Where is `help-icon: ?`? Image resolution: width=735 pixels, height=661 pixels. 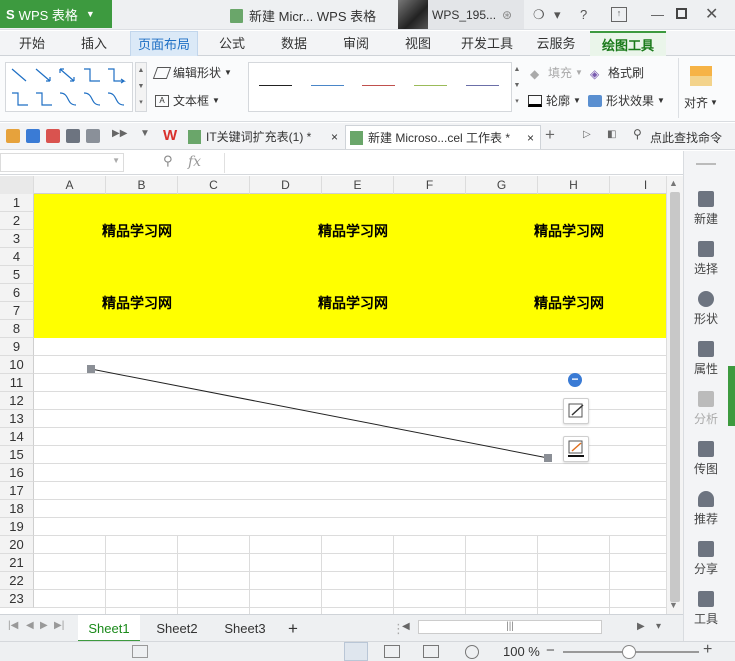
help-icon: ? is located at coordinates (583, 14).